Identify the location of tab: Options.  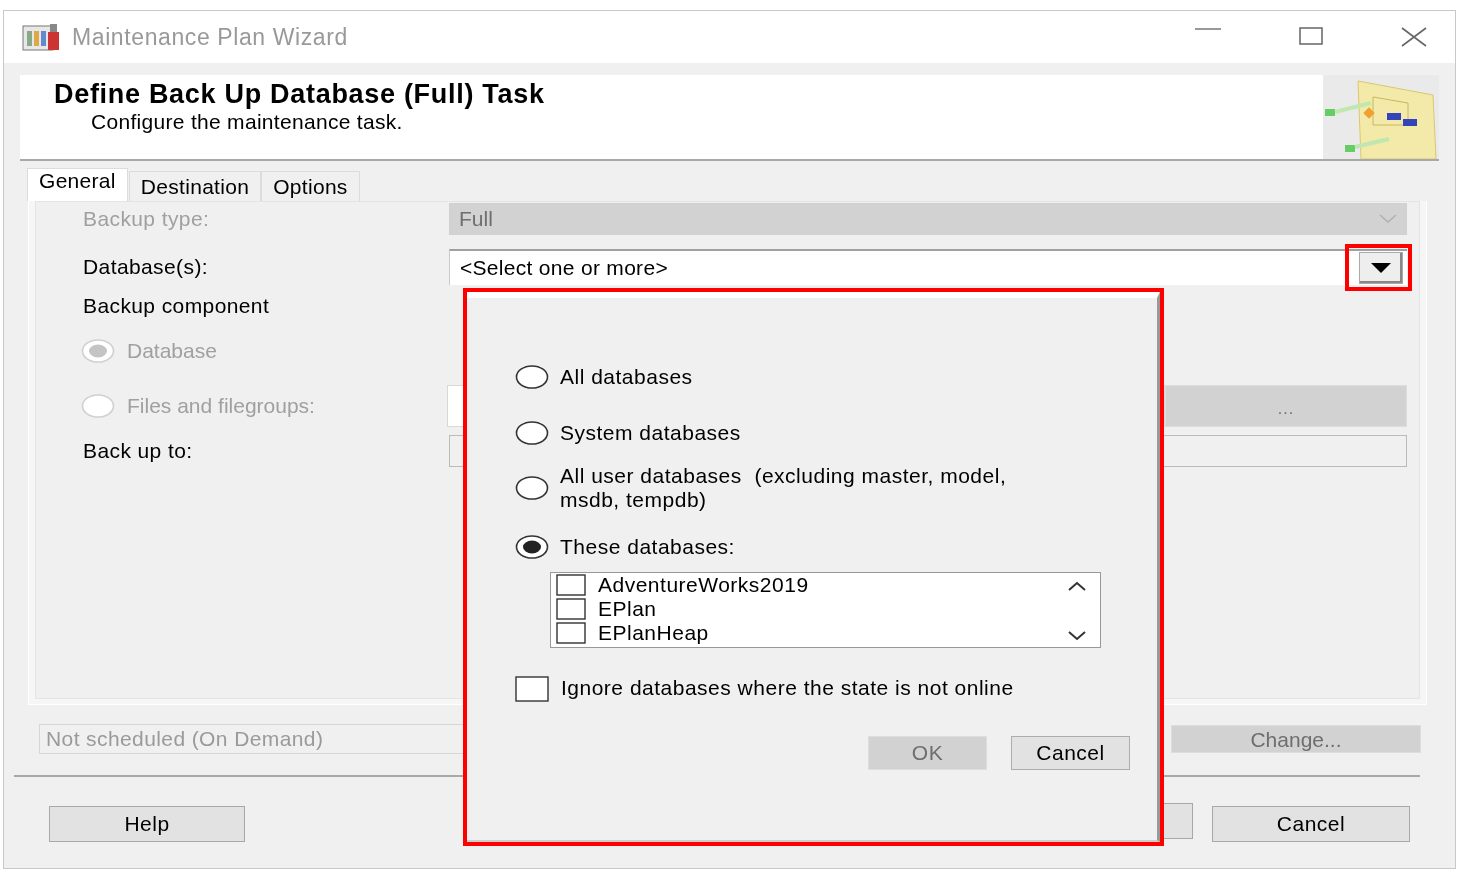
(310, 186).